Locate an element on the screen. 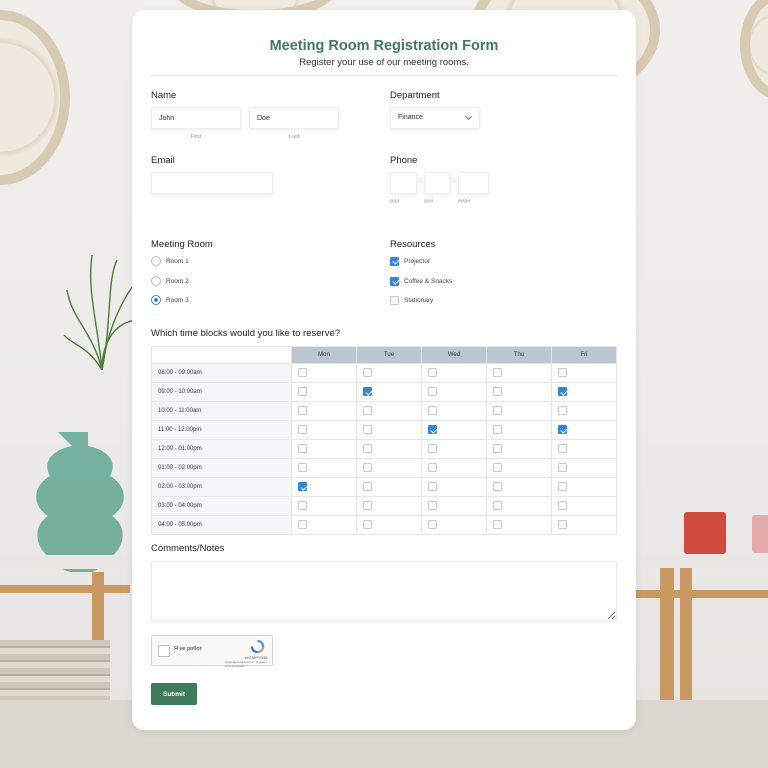  radio-button-selected is located at coordinates (156, 300).